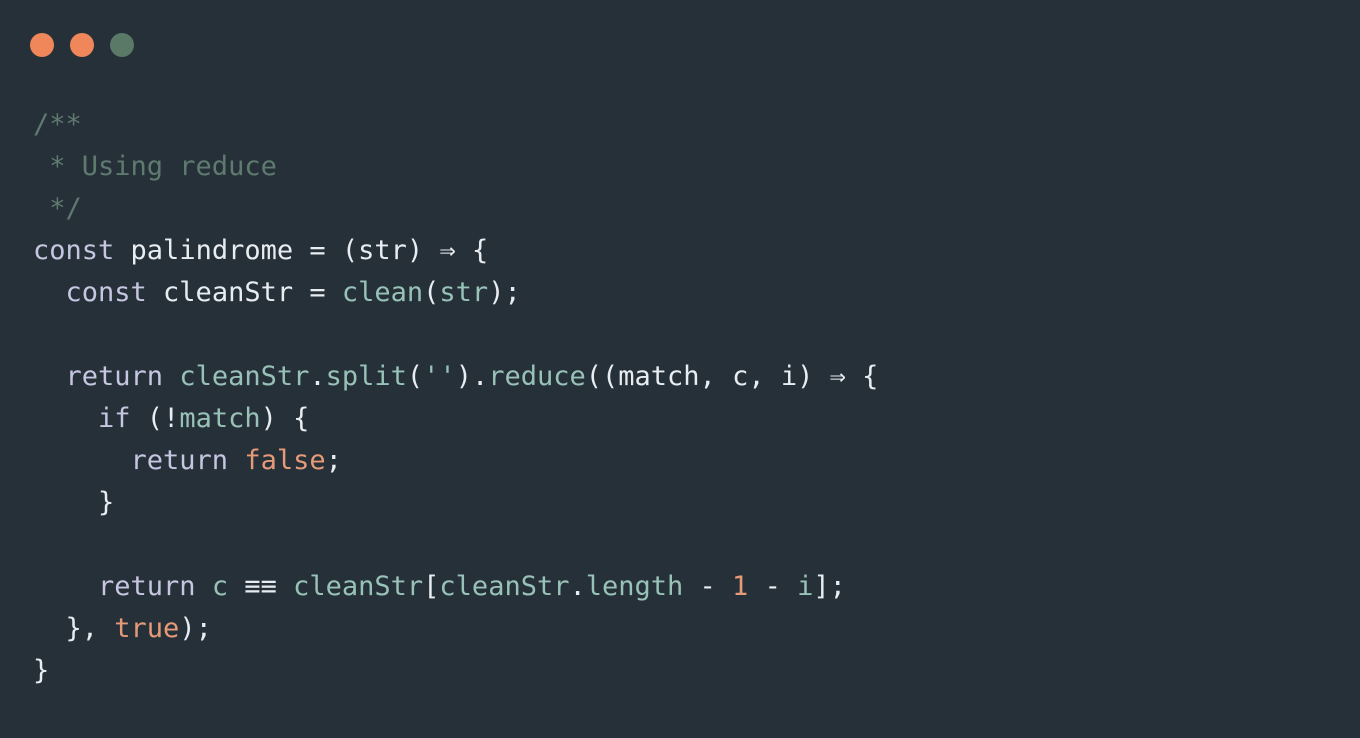 The height and width of the screenshot is (738, 1360). I want to click on code-token-keyword: if, so click(90, 418).